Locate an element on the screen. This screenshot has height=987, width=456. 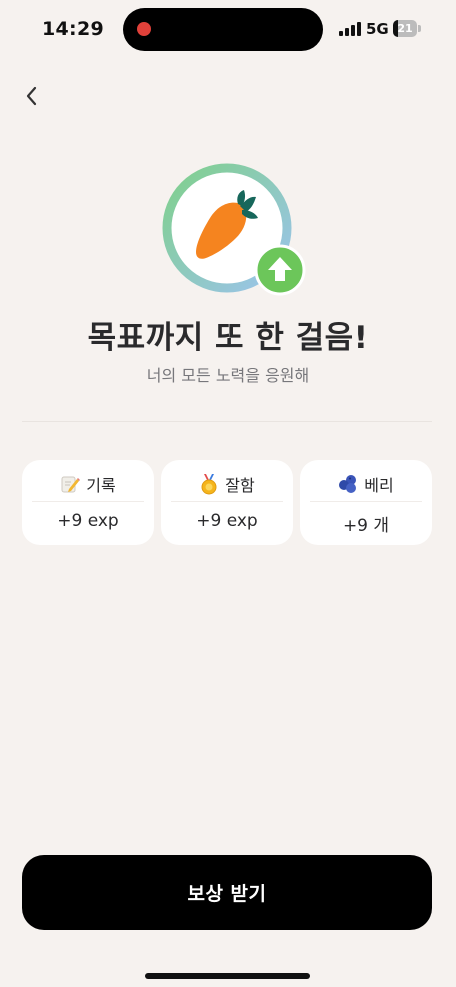
network-label: 5G is located at coordinates (377, 29).